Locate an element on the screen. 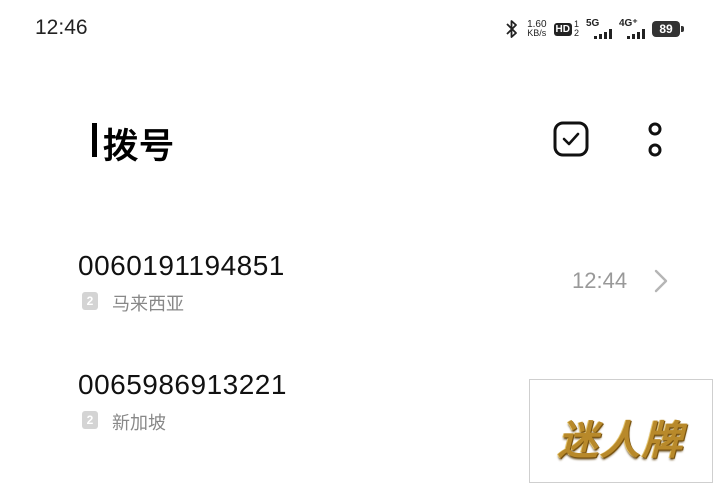  call-location: 新加坡 is located at coordinates (139, 423).